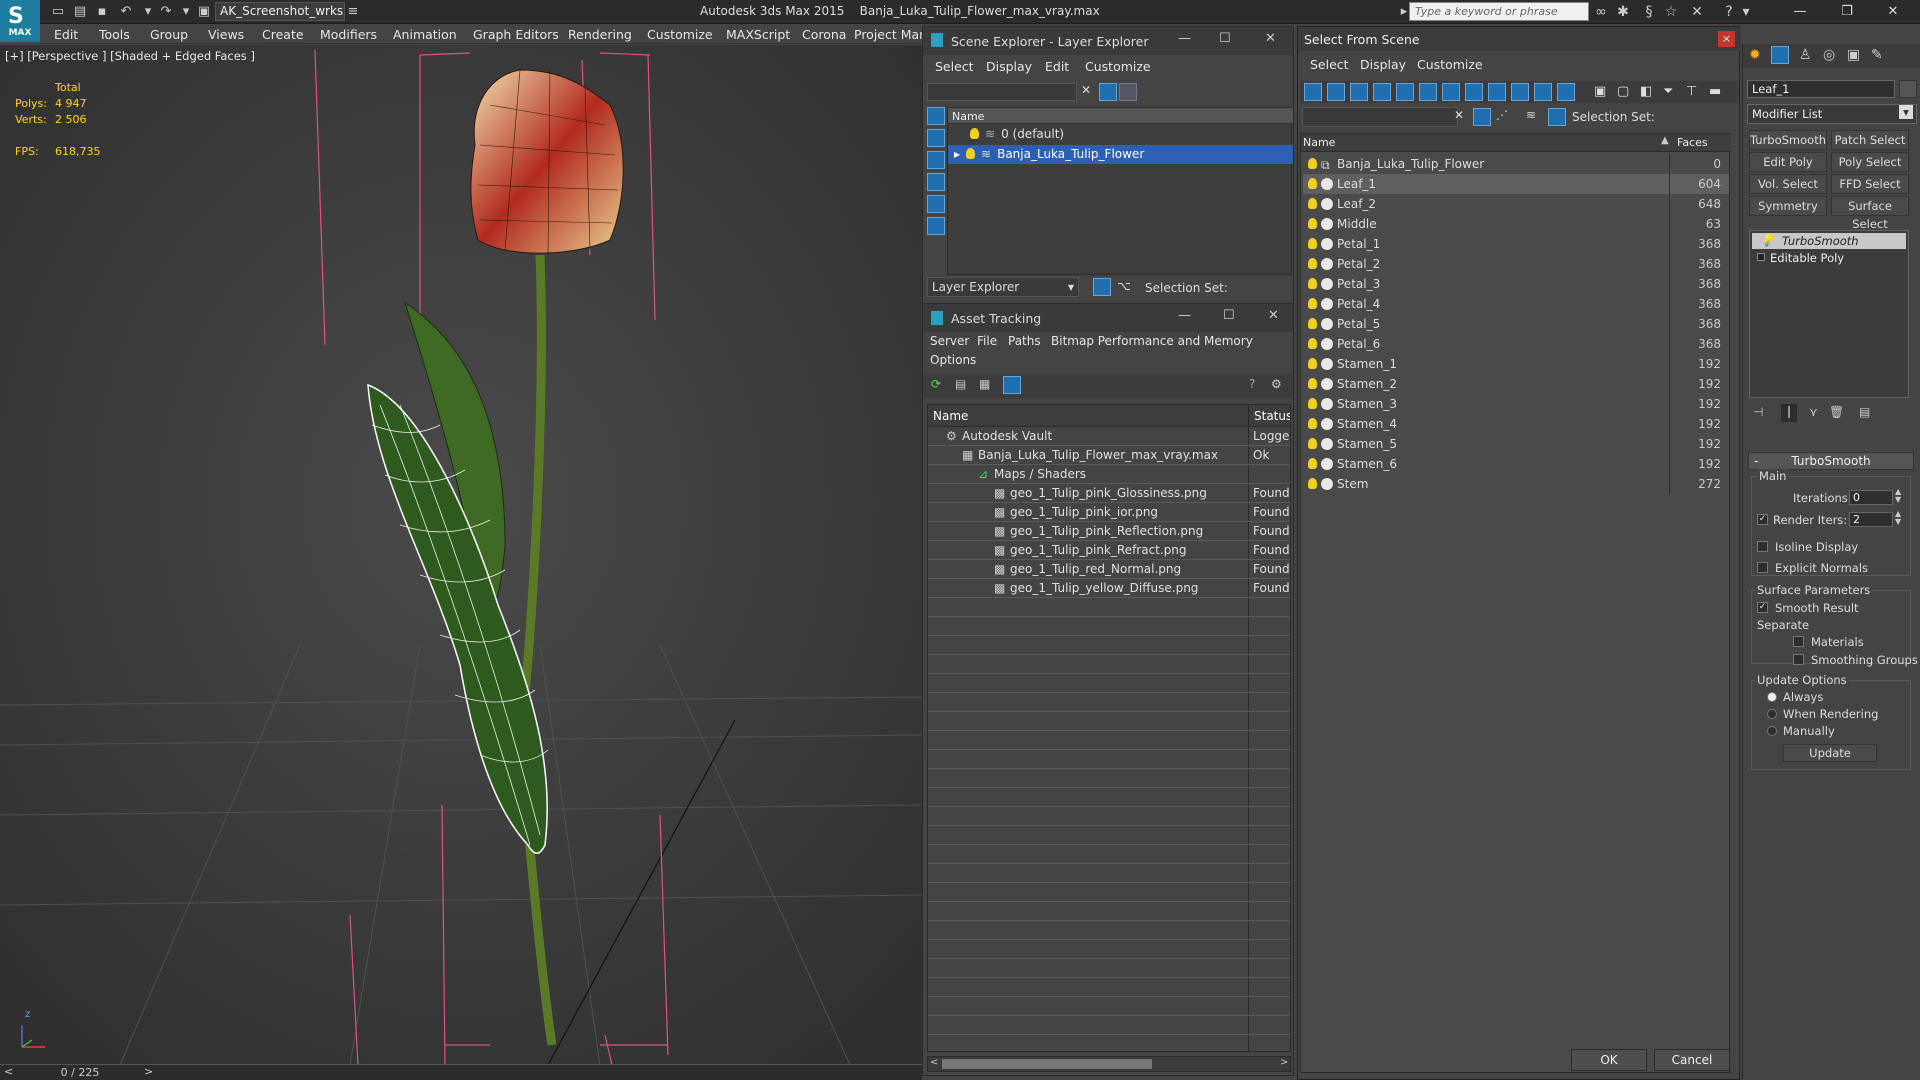  Describe the element at coordinates (1002, 92) in the screenshot. I see `se-filter-input` at that location.